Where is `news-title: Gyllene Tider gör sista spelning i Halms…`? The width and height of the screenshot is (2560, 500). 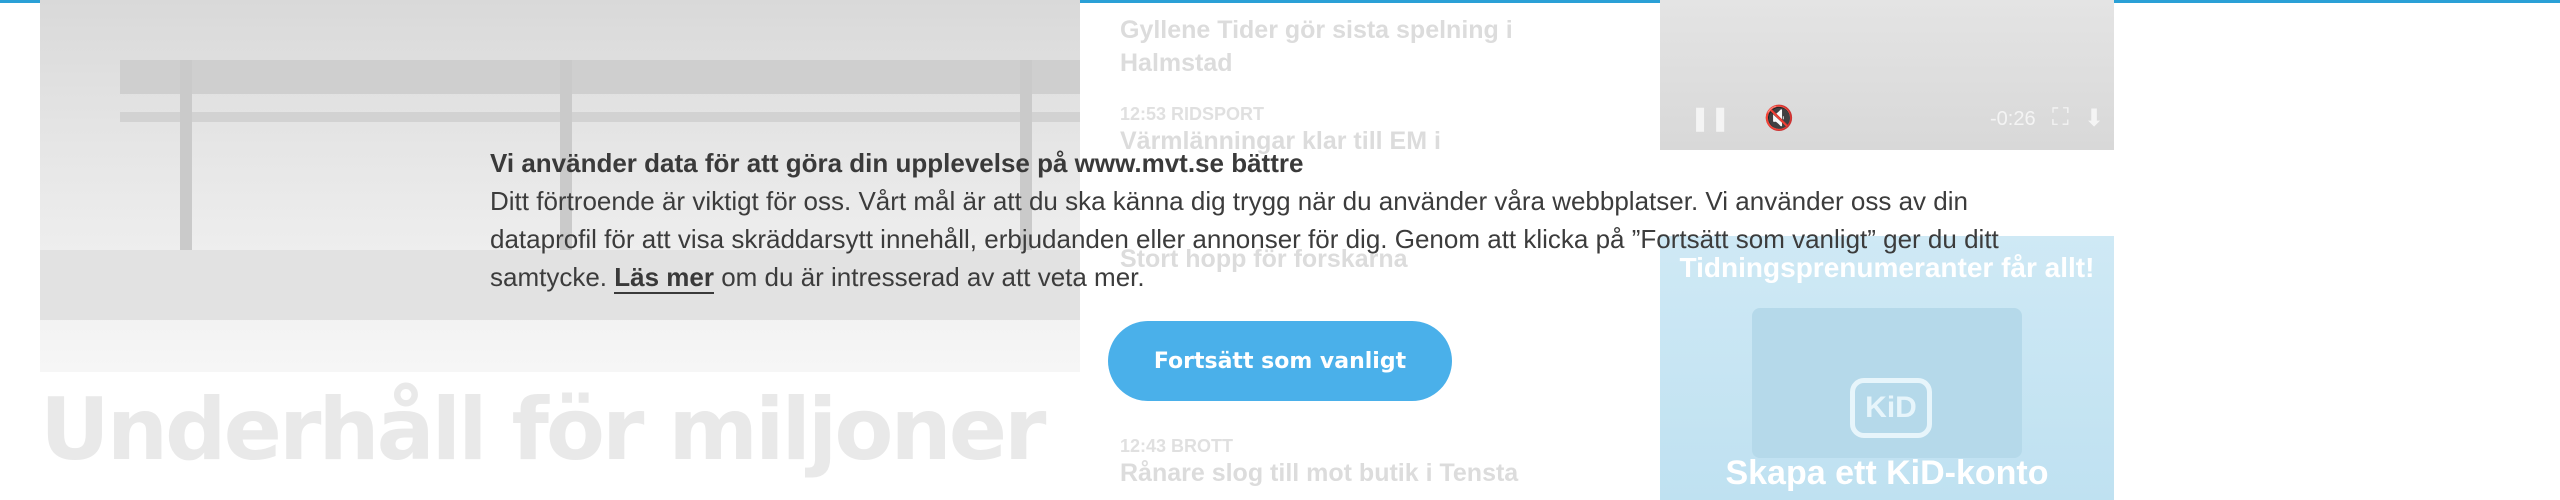
news-title: Gyllene Tider gör sista spelning i Halms… is located at coordinates (1316, 46).